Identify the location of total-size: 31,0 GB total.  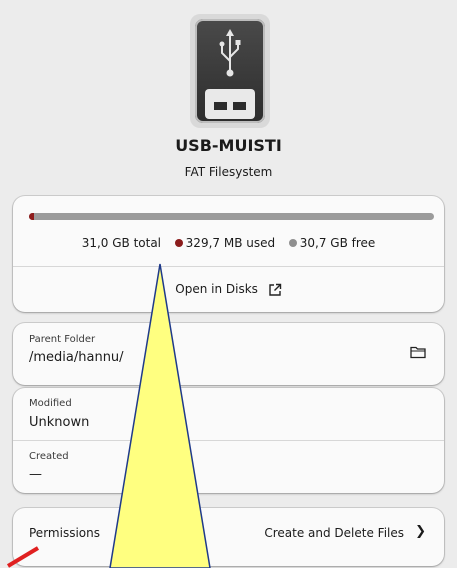
(121, 243).